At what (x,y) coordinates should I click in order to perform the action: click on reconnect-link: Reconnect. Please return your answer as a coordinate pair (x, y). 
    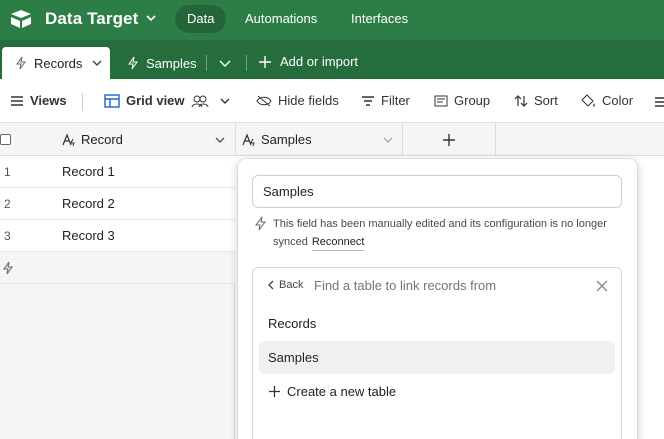
    Looking at the image, I should click on (338, 243).